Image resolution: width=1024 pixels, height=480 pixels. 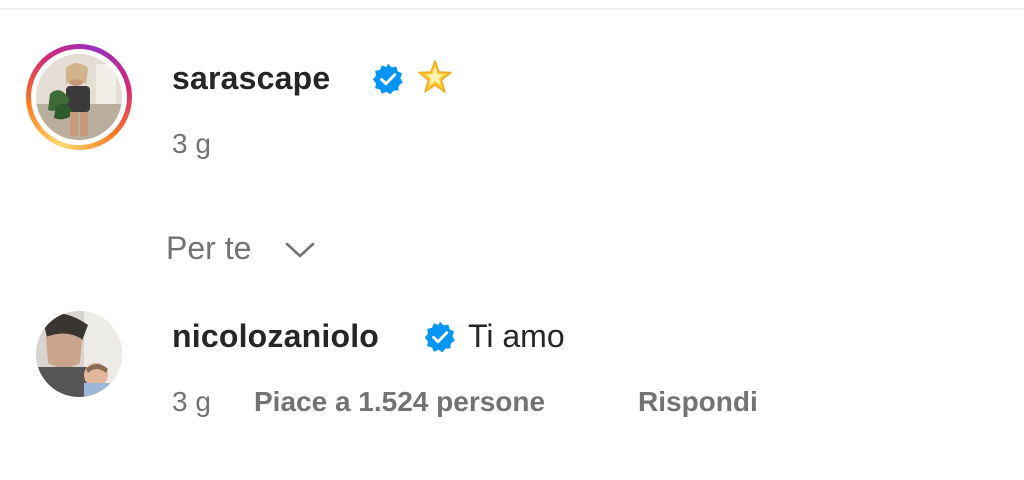 I want to click on reply-button: Rispondi, so click(x=698, y=402).